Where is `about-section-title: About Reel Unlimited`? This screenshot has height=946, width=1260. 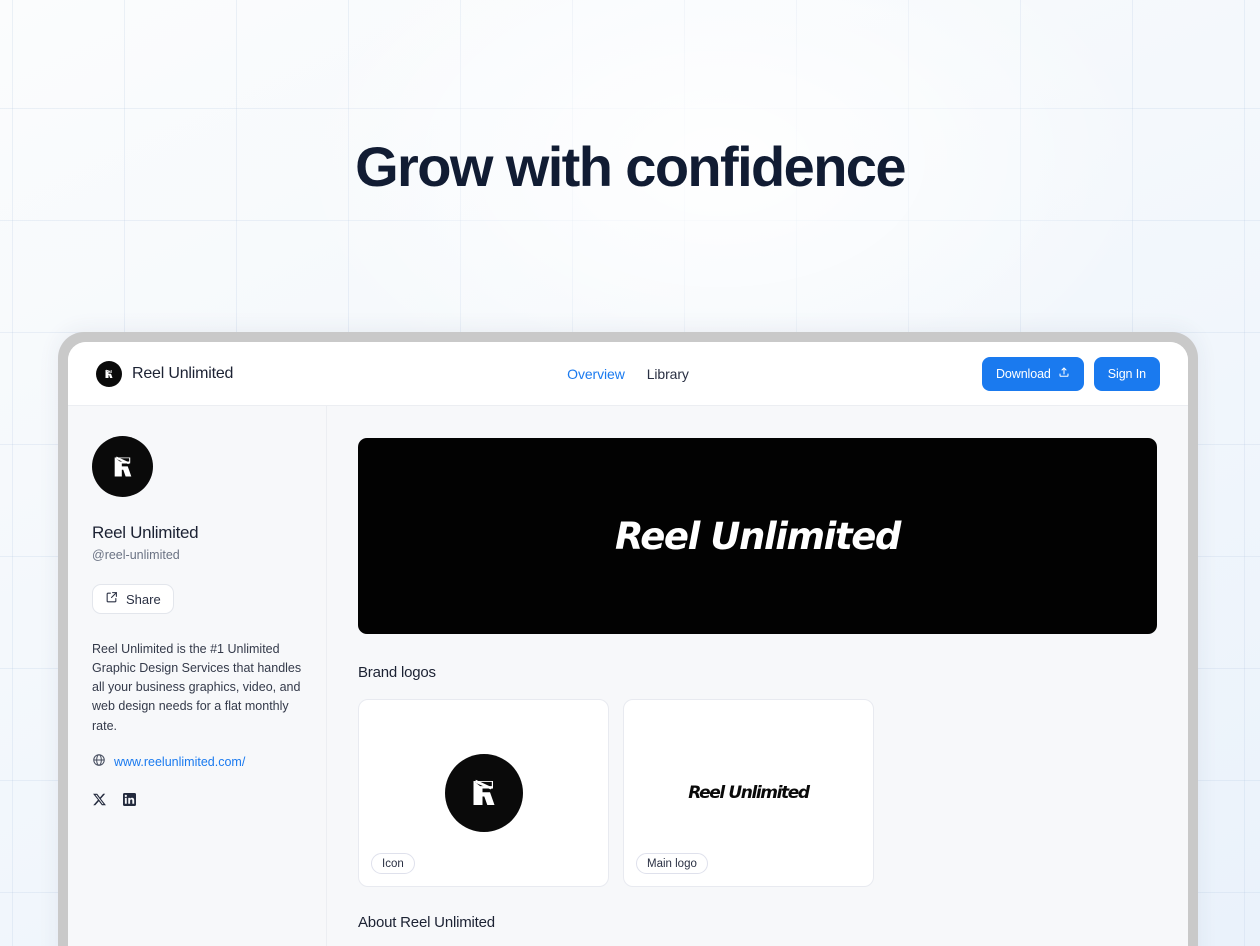
about-section-title: About Reel Unlimited is located at coordinates (426, 922).